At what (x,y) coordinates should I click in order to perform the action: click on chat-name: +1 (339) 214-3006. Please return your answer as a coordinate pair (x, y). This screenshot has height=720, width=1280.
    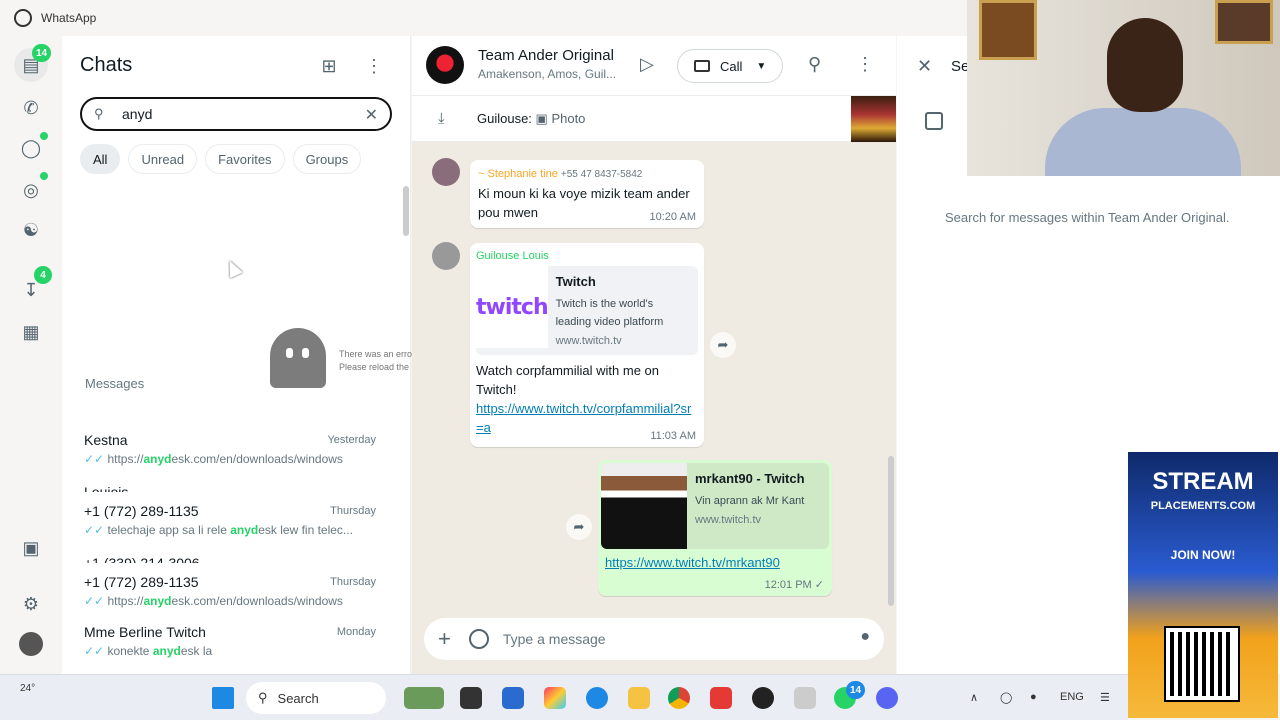
    Looking at the image, I should click on (142, 559).